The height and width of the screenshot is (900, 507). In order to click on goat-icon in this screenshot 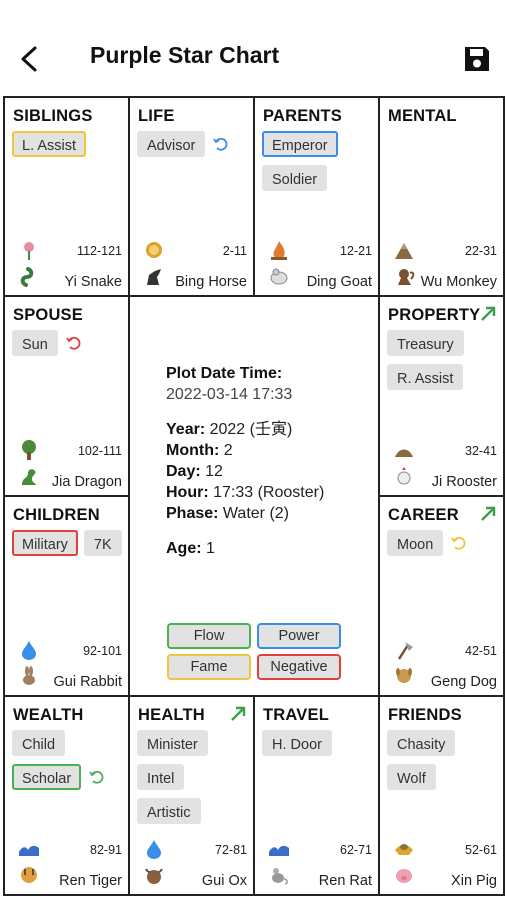, I will do `click(279, 276)`.